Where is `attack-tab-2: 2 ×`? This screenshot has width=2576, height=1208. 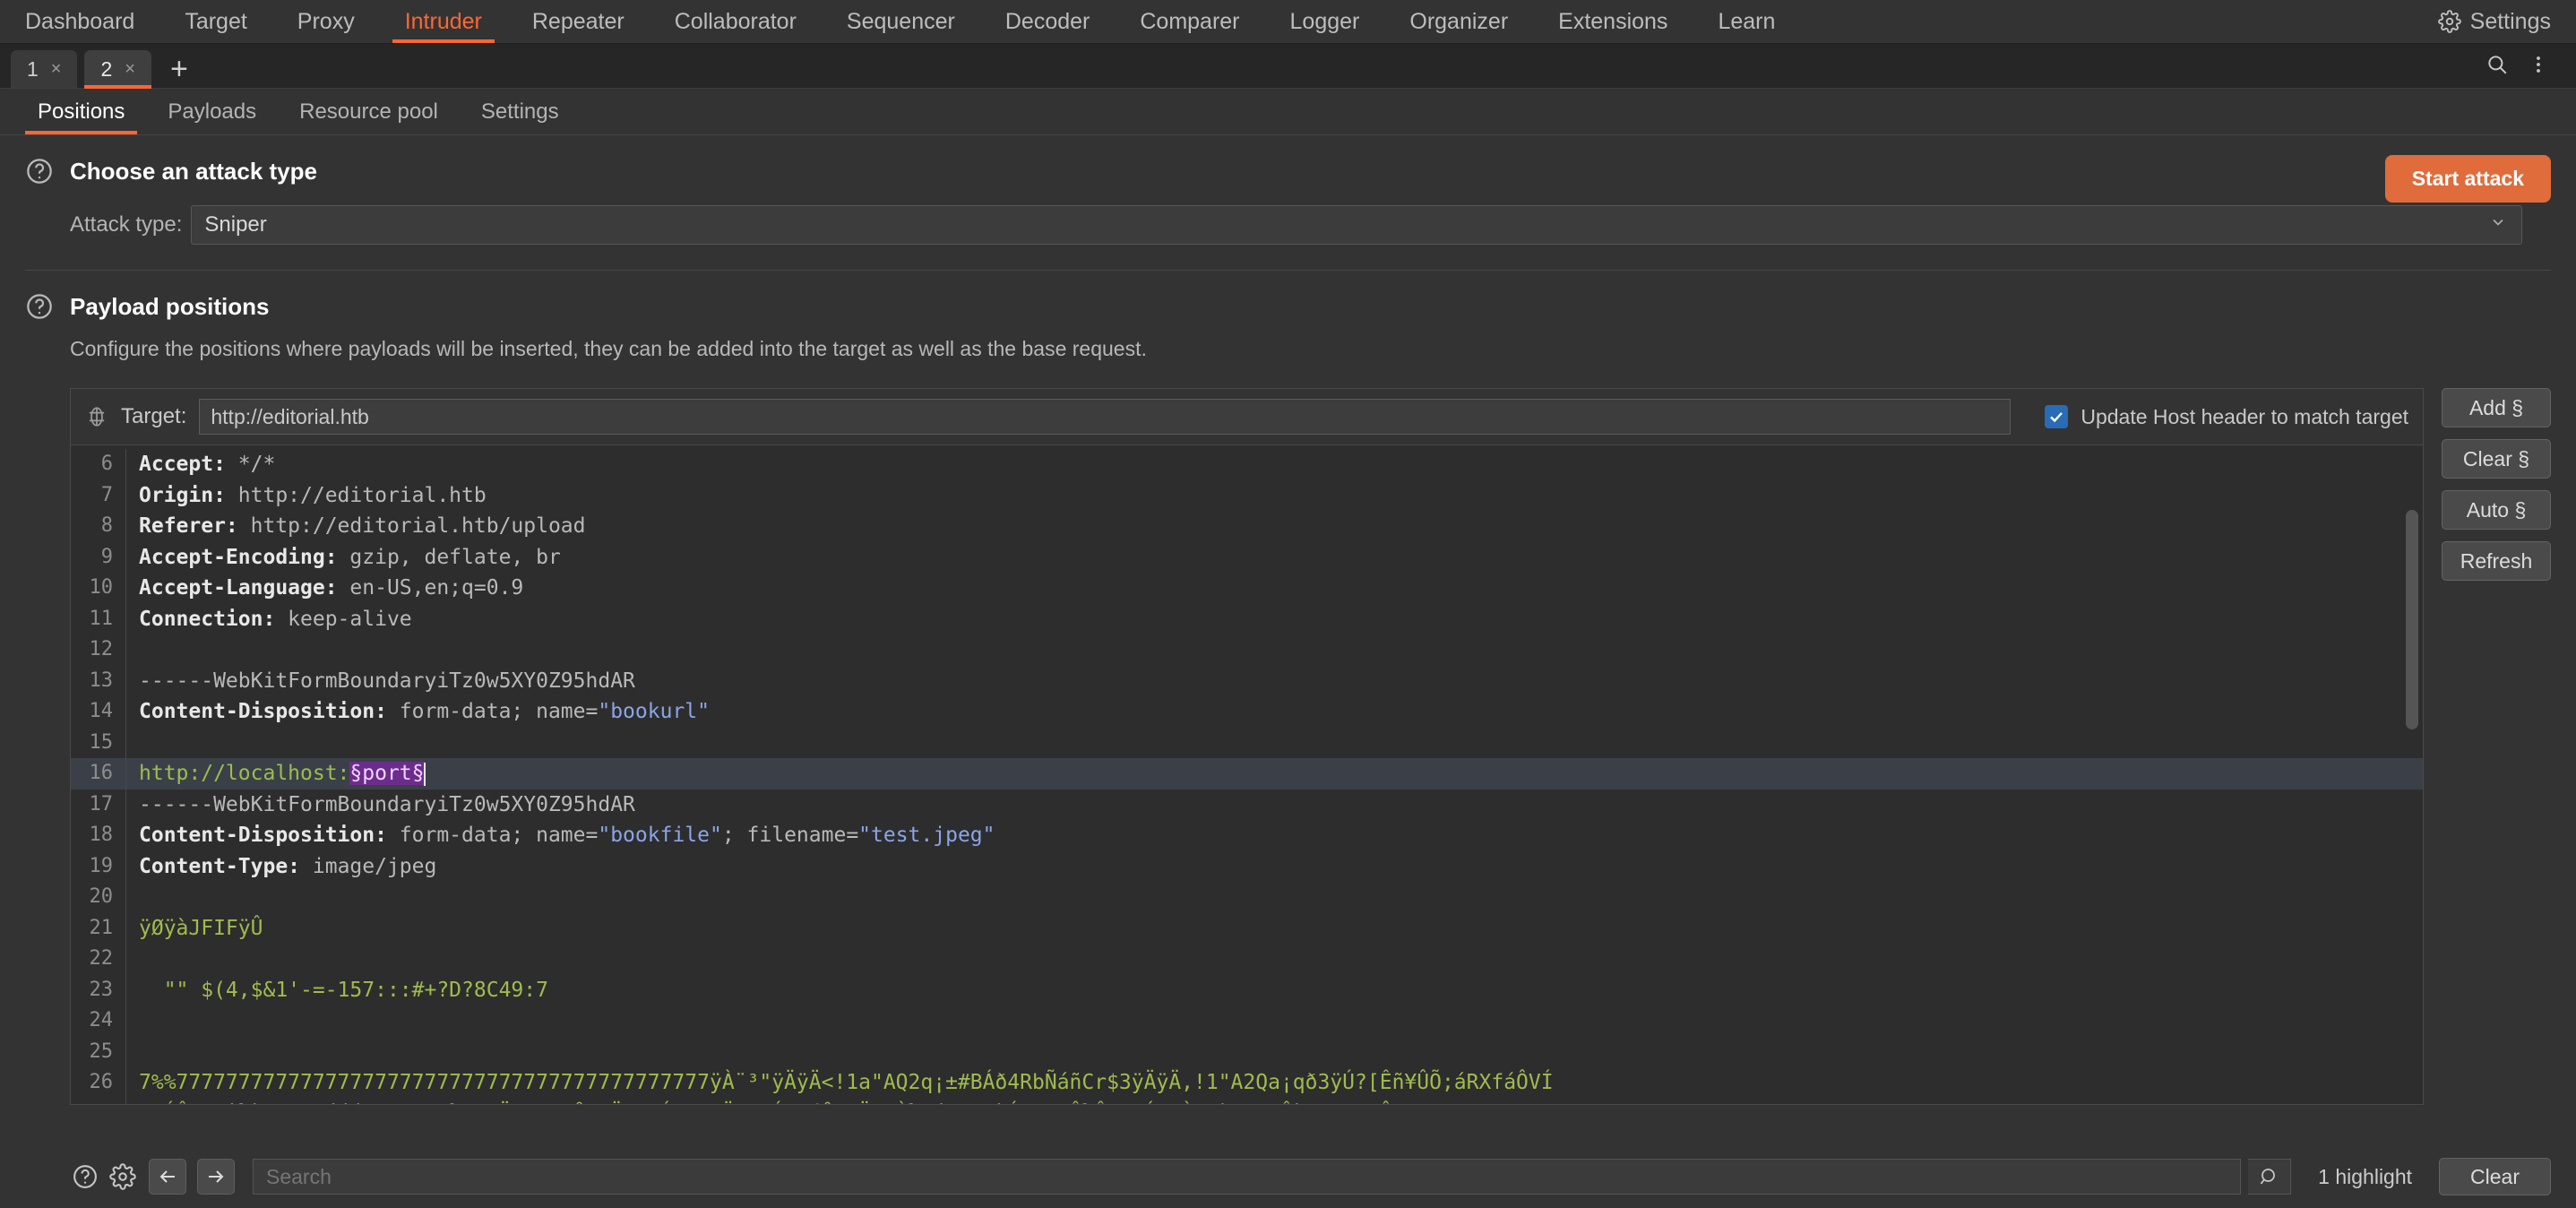
attack-tab-2: 2 × is located at coordinates (118, 69).